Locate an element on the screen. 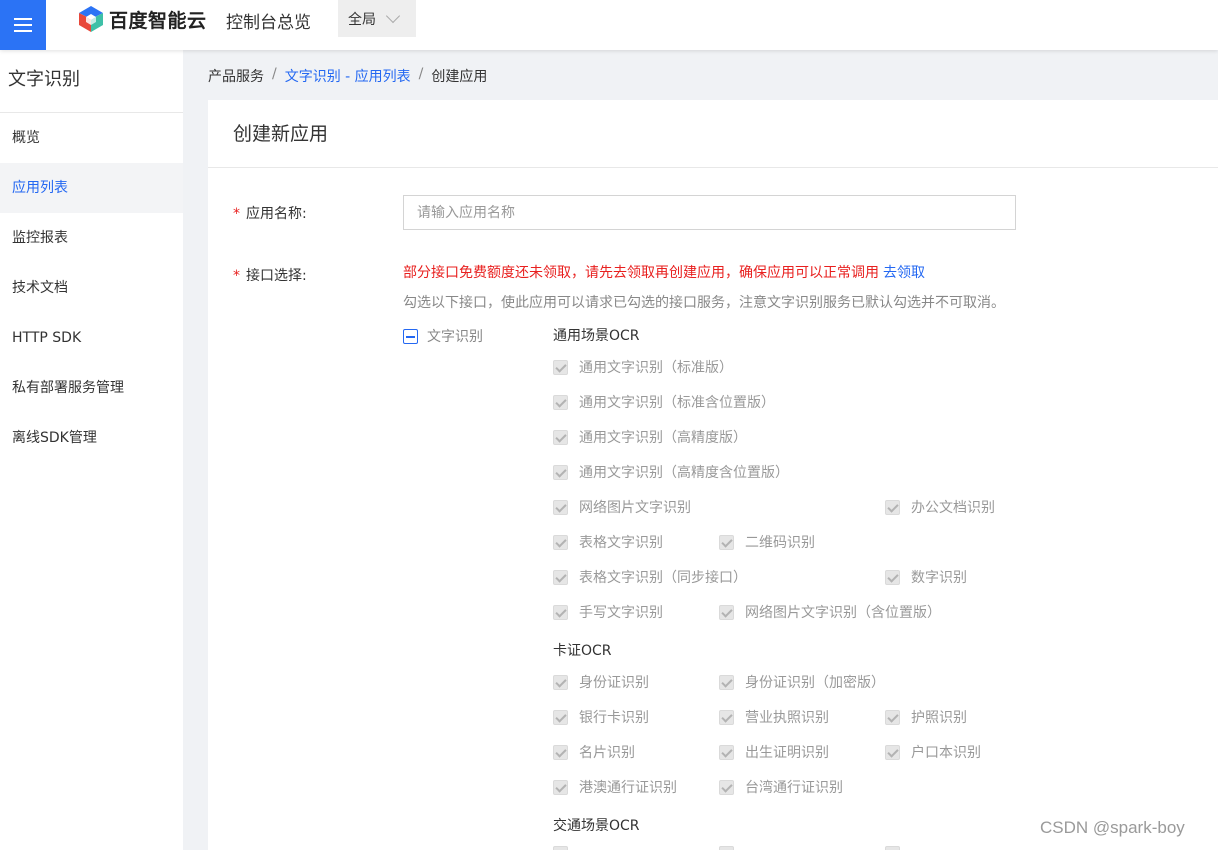  sidebar-item-app-list: 应用列表 is located at coordinates (91, 188).